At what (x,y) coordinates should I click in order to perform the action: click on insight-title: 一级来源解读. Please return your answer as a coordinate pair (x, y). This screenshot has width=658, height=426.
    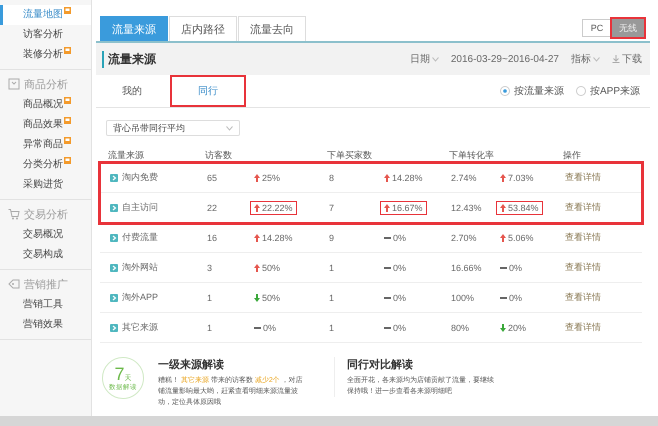
    Looking at the image, I should click on (191, 365).